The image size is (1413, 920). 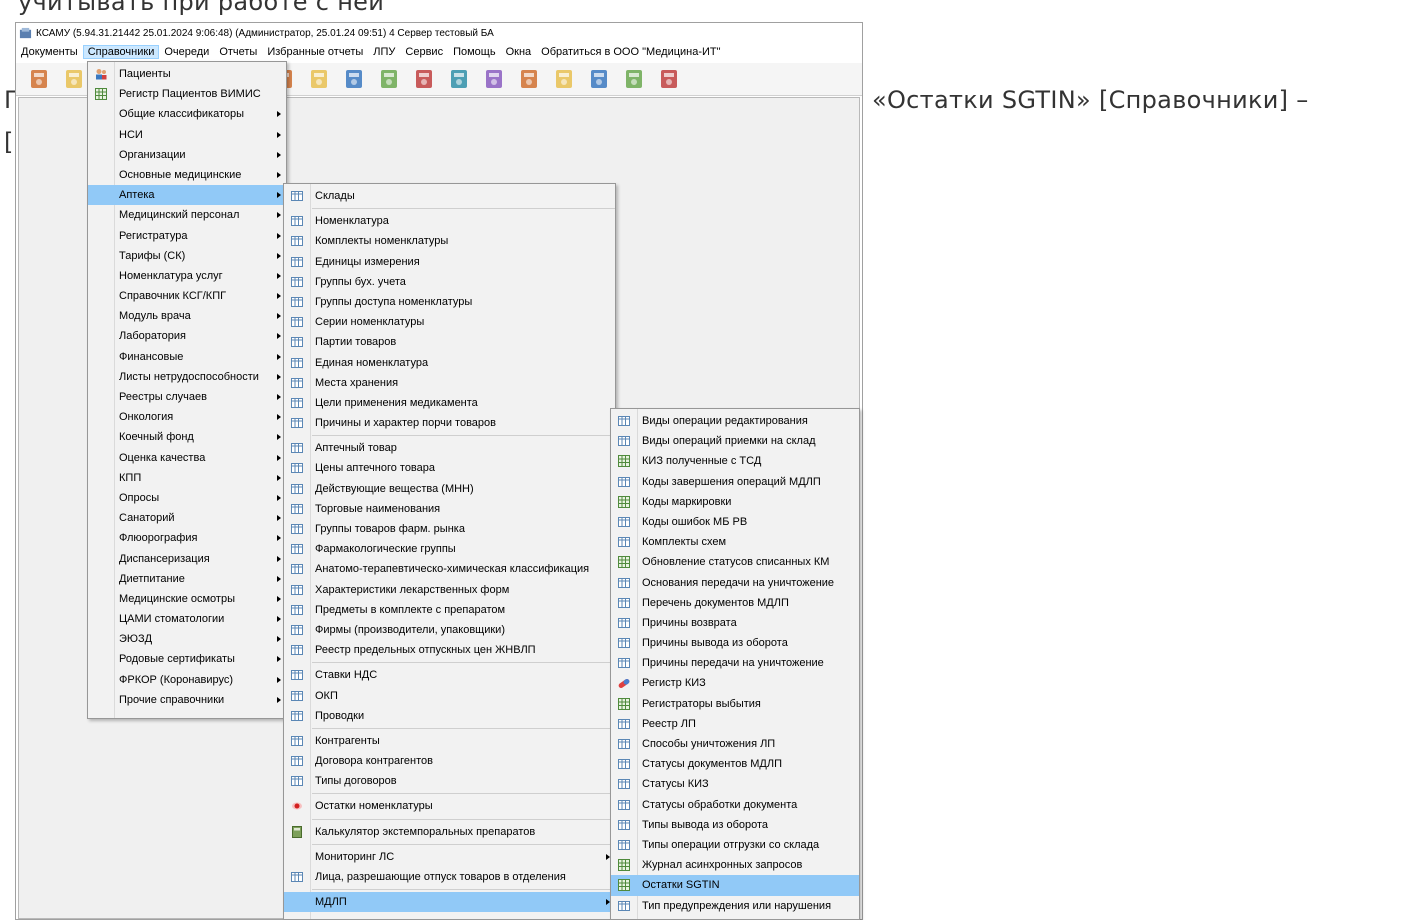 I want to click on menu2-item: ОКП, so click(x=449, y=696).